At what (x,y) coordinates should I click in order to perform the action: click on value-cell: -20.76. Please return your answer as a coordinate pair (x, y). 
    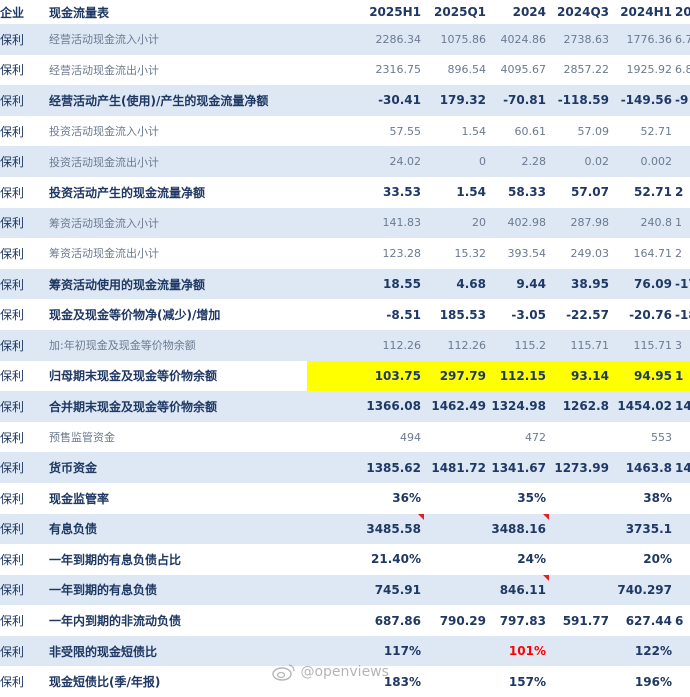
    Looking at the image, I should click on (643, 314).